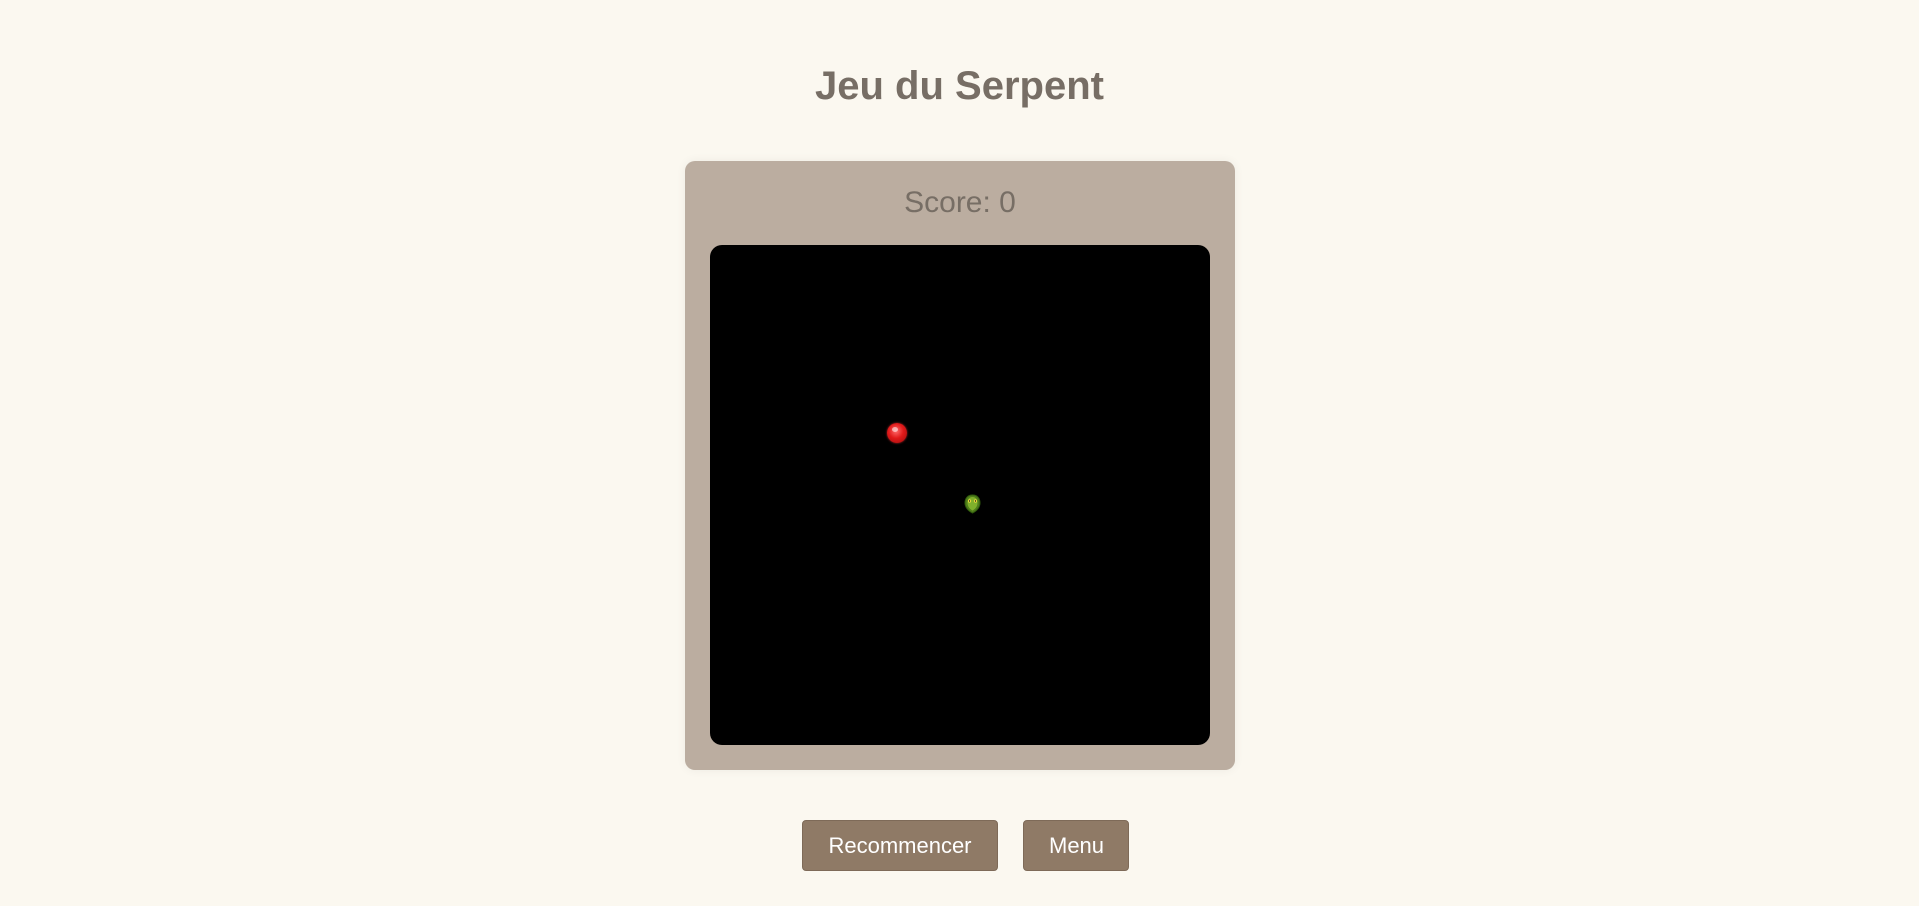 The height and width of the screenshot is (906, 1919). I want to click on game-board, so click(960, 495).